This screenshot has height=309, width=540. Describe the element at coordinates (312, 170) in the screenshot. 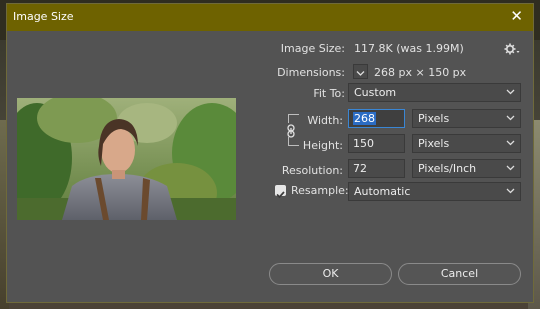

I see `resolution-label: Resolution:` at that location.